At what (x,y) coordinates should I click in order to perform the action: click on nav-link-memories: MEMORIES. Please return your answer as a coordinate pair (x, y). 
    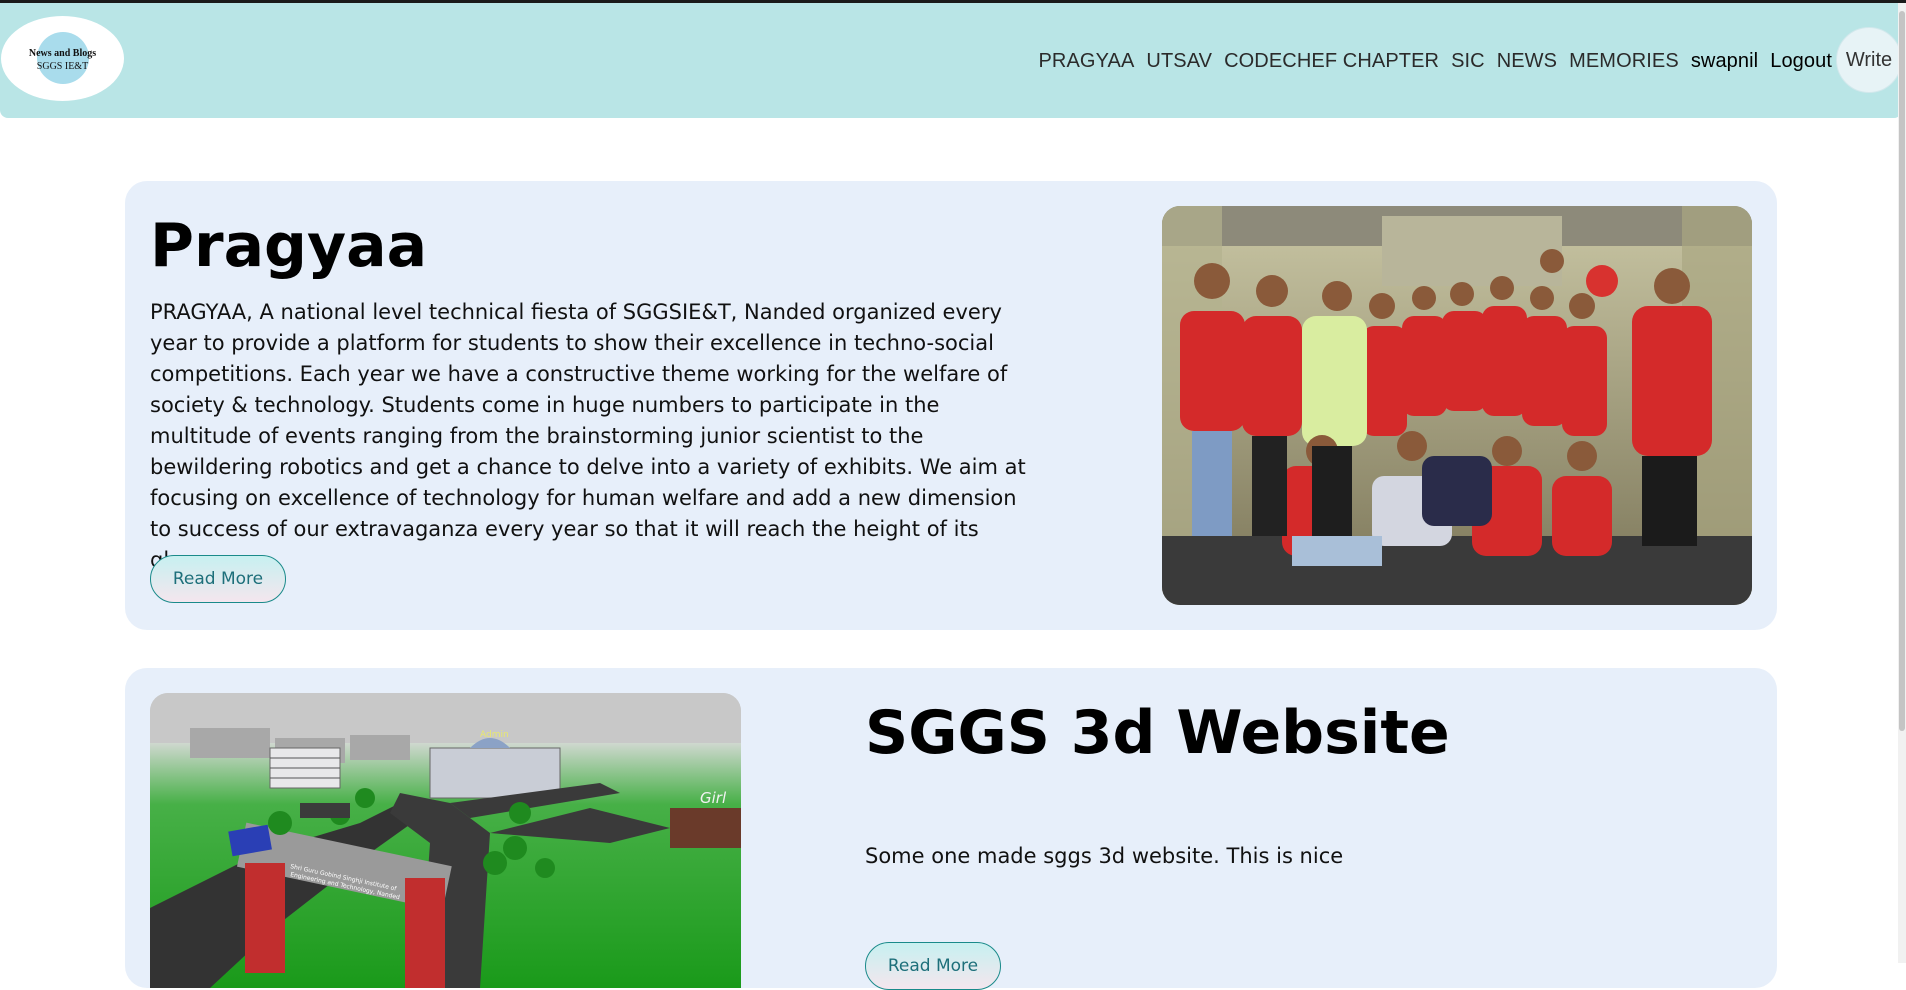
    Looking at the image, I should click on (1624, 61).